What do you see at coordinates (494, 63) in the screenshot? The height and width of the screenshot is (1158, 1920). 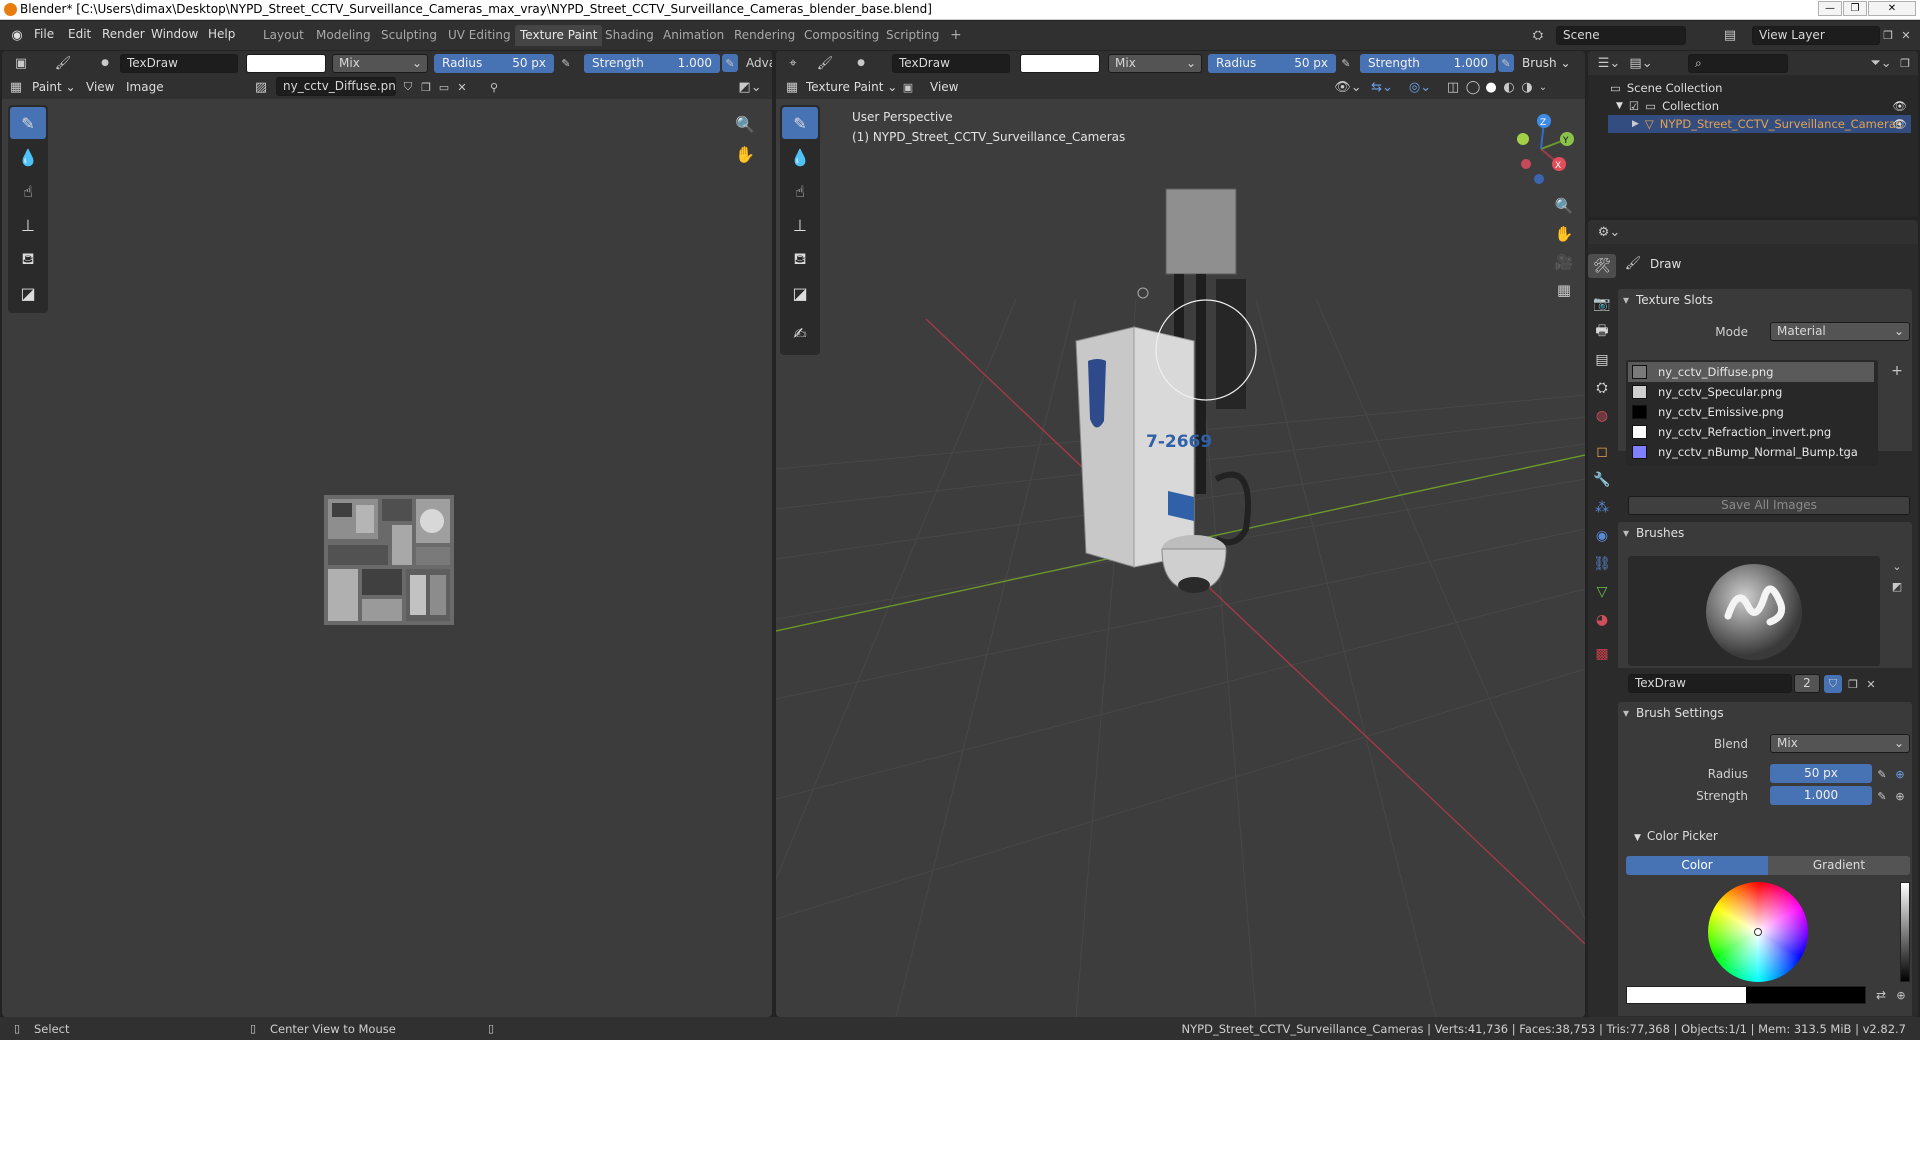 I see `radius-slider: Radius 50 px` at bounding box center [494, 63].